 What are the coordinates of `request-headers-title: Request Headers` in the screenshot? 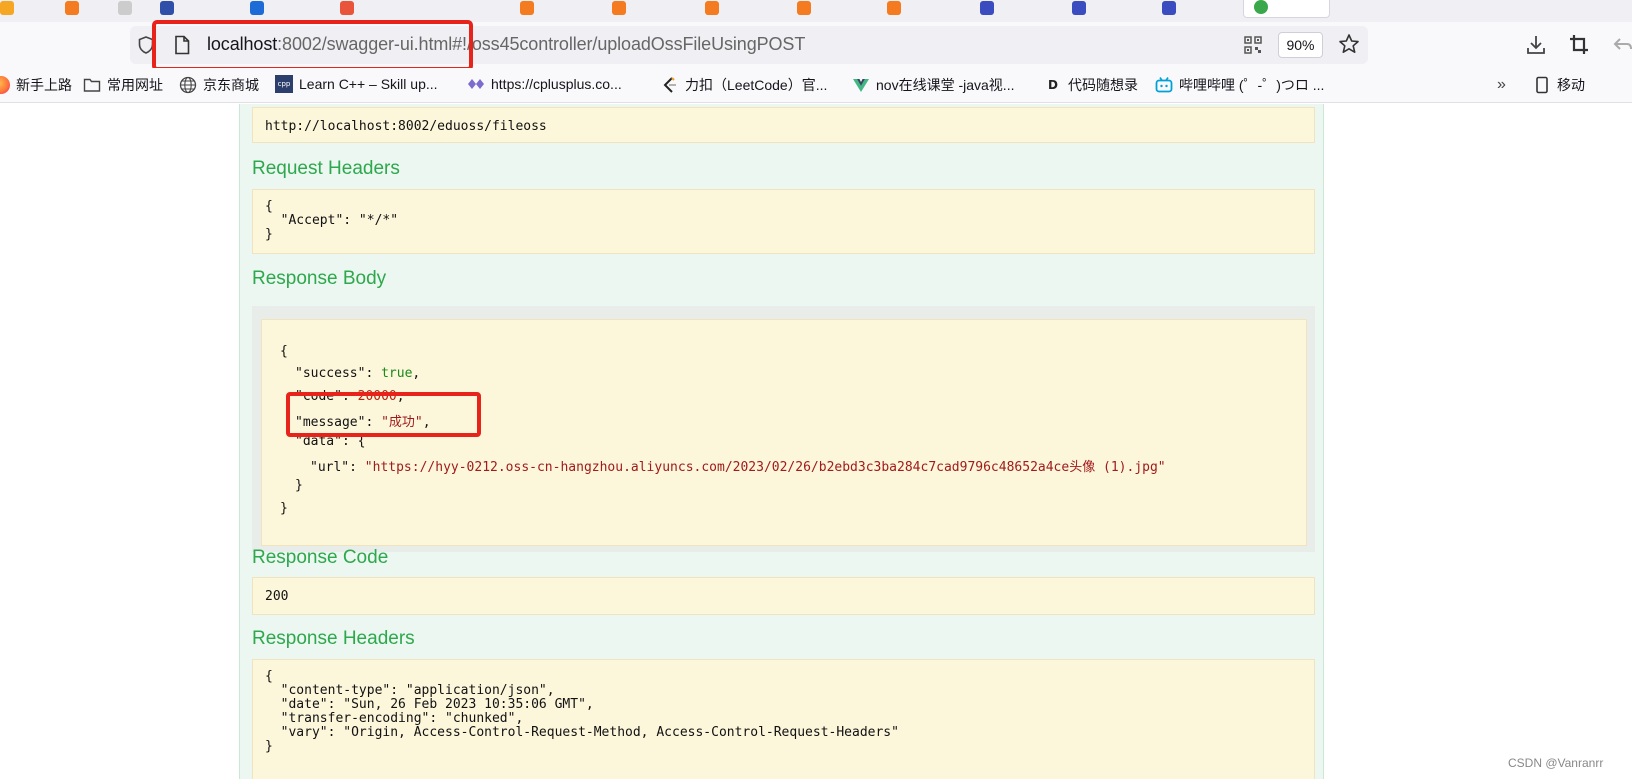 It's located at (326, 168).